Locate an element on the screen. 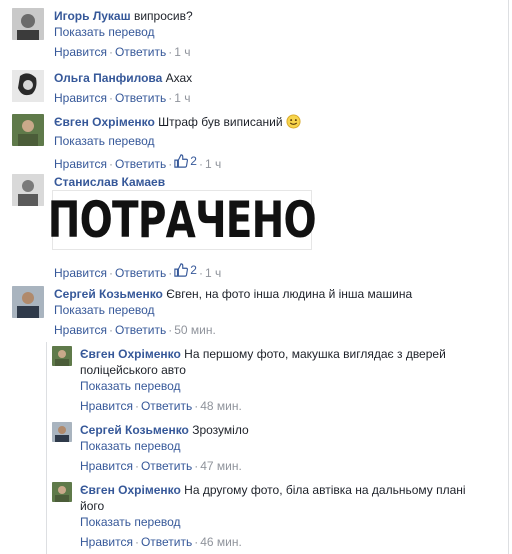 The width and height of the screenshot is (512, 554). comment-text: Ахах is located at coordinates (179, 78).